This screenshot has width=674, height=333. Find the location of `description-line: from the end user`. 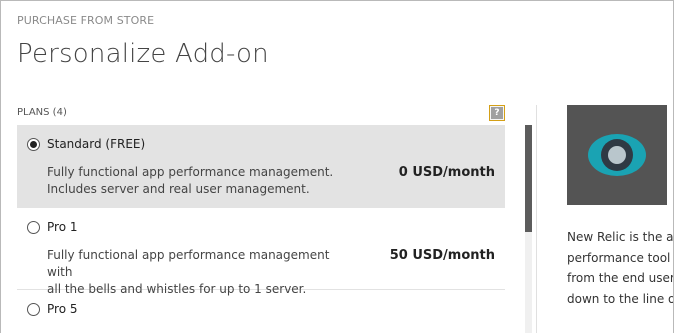

description-line: from the end user is located at coordinates (620, 278).